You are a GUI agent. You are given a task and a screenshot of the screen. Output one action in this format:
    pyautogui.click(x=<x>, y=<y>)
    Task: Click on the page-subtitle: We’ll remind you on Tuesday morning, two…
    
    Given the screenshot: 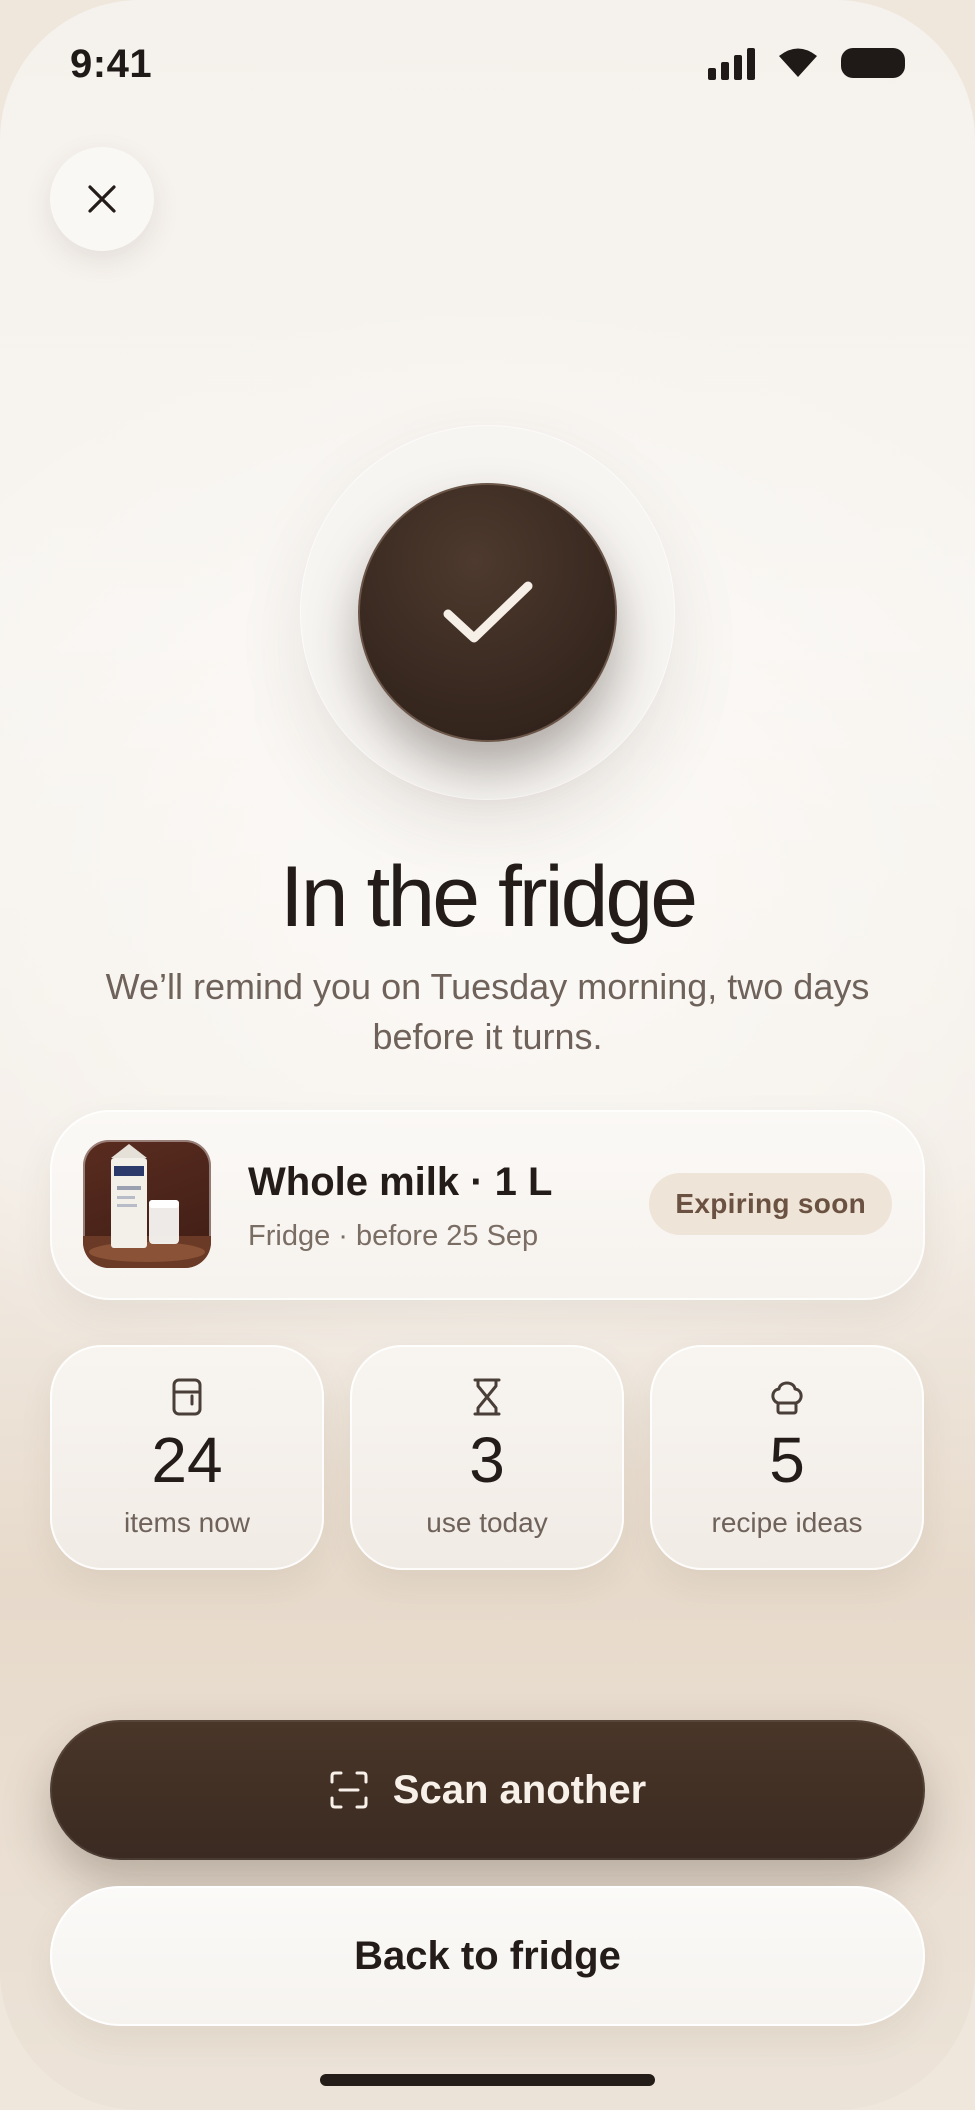 What is the action you would take?
    pyautogui.click(x=487, y=1011)
    